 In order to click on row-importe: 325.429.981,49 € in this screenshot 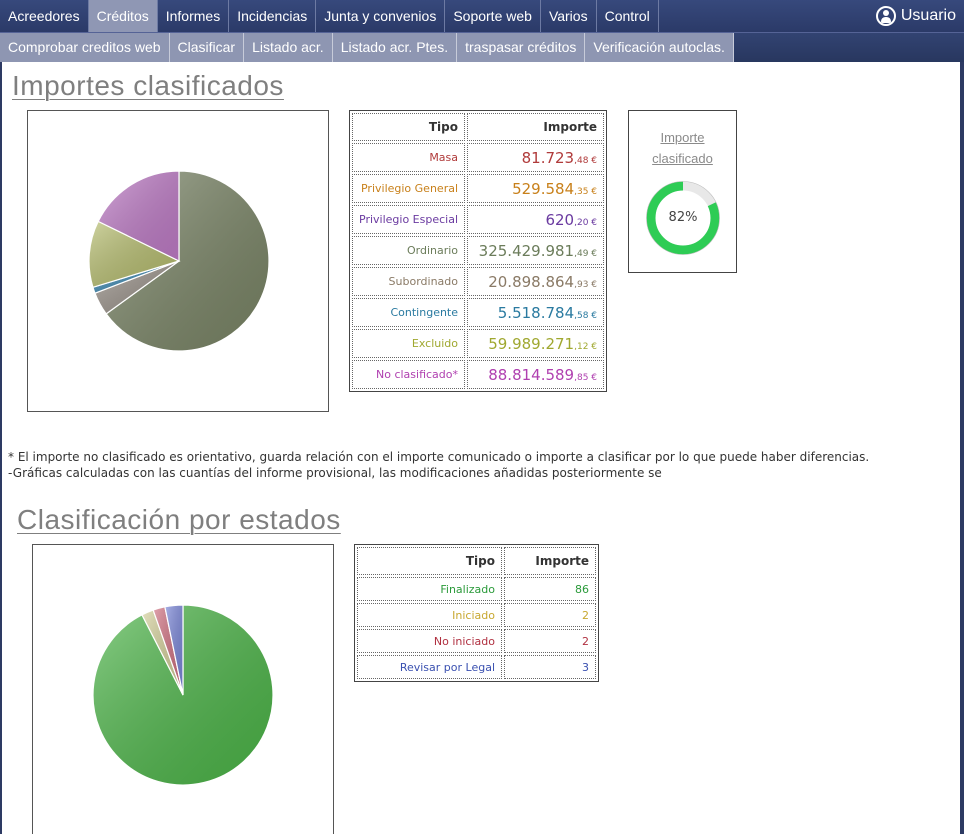, I will do `click(536, 250)`.